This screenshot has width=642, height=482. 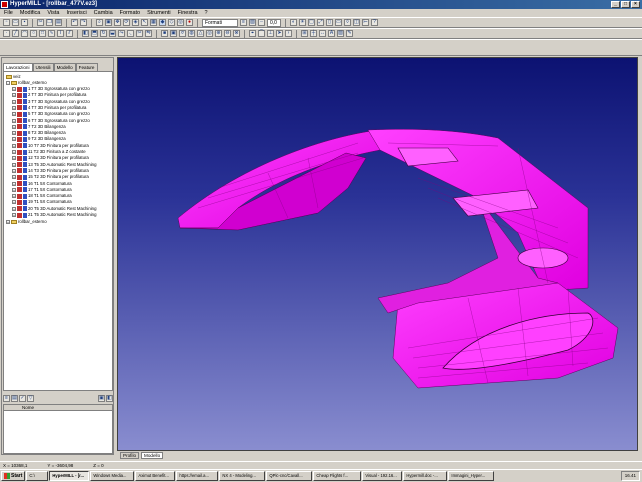 I want to click on layer-icon: ≡, so click(x=243, y=22).